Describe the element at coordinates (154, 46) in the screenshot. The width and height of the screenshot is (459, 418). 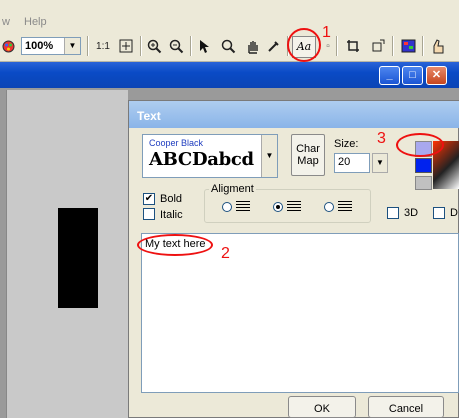
I see `zoom-in-icon` at that location.